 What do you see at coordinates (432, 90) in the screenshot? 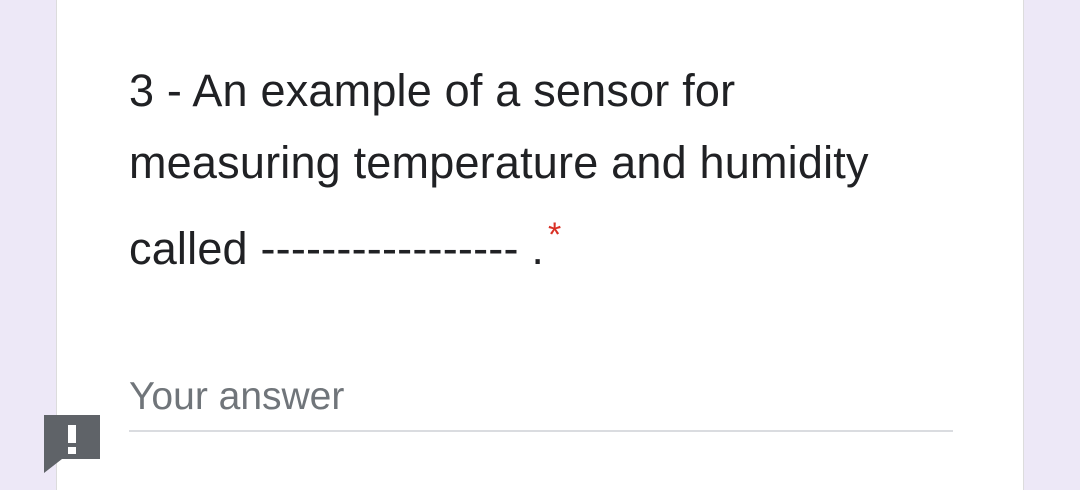
I see `question-line-1: 3 - An example of a sensor for` at bounding box center [432, 90].